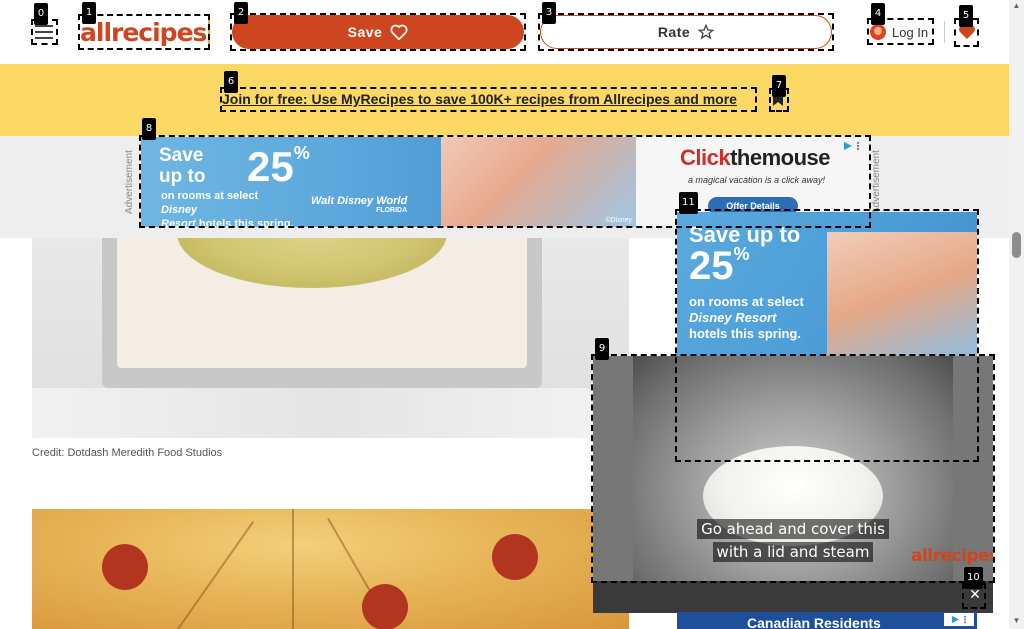 Image resolution: width=1024 pixels, height=629 pixels. Describe the element at coordinates (89, 13) in the screenshot. I see `marker-label-1: 1` at that location.